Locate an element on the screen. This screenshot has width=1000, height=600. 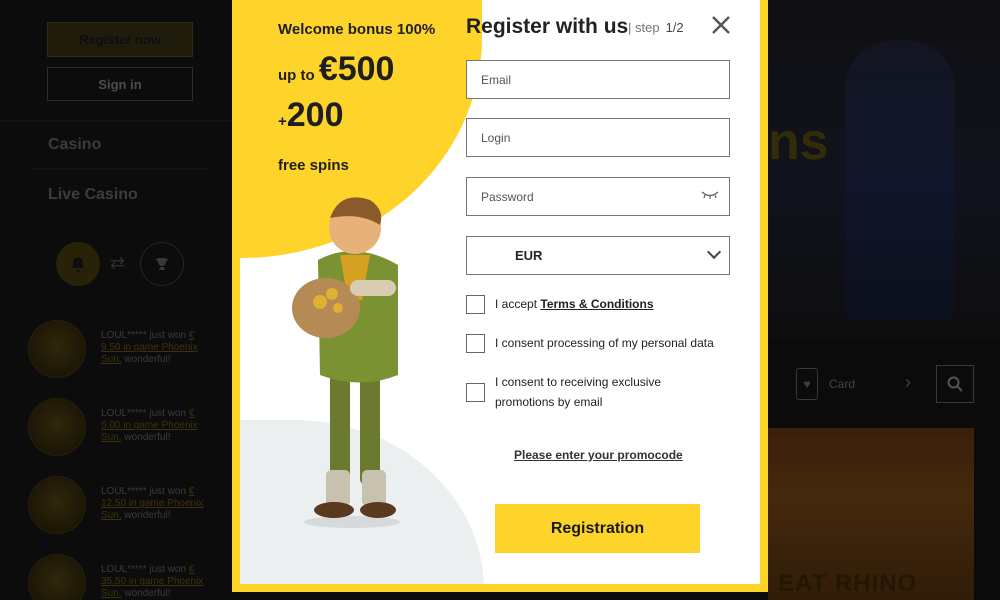
terms-row: I accept Terms & Conditions is located at coordinates (560, 304).